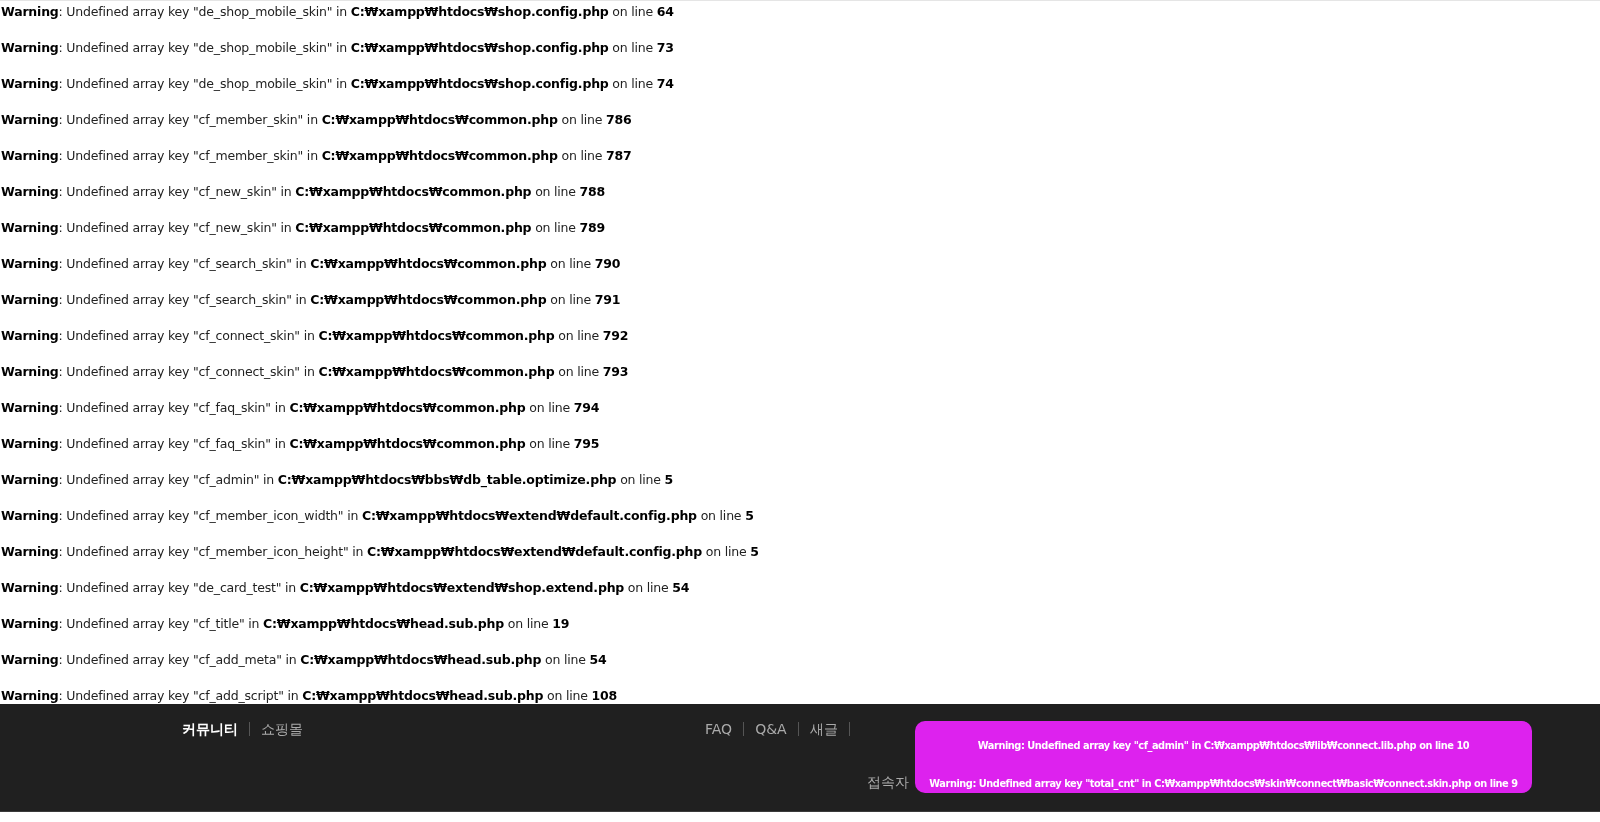 Image resolution: width=1600 pixels, height=822 pixels. What do you see at coordinates (309, 696) in the screenshot?
I see `warning-message: Warning: Undefined array key "cf_add_script" in C:₩xampp₩htdocs₩head.sub.php on line 108` at bounding box center [309, 696].